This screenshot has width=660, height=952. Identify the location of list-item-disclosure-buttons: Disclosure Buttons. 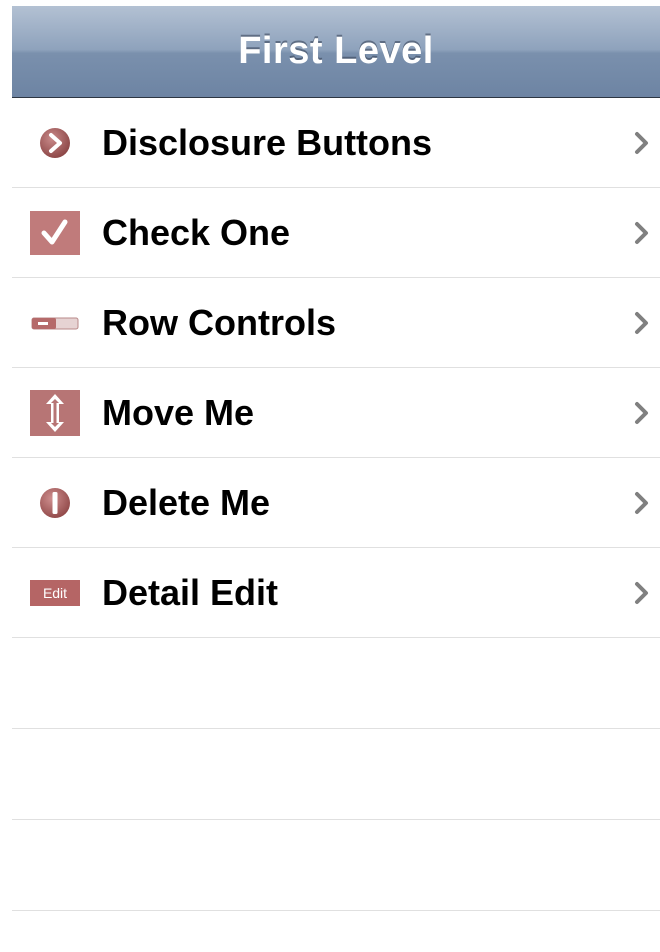
(336, 143).